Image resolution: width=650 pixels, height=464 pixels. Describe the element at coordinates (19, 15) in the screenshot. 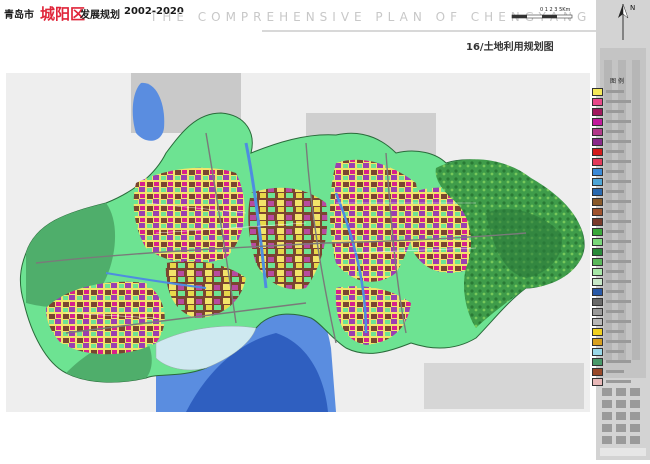

I see `city-name: 青岛市` at that location.